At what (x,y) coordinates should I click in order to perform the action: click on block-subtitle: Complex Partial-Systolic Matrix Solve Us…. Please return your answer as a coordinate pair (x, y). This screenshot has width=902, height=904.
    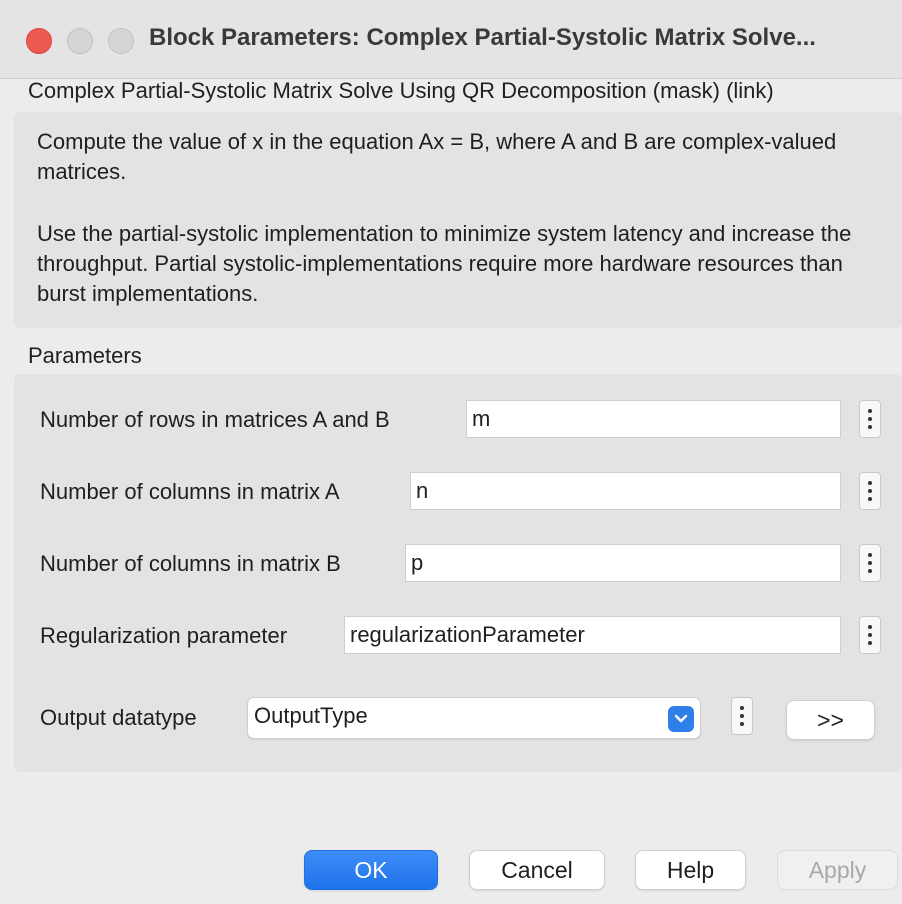
    Looking at the image, I should click on (401, 90).